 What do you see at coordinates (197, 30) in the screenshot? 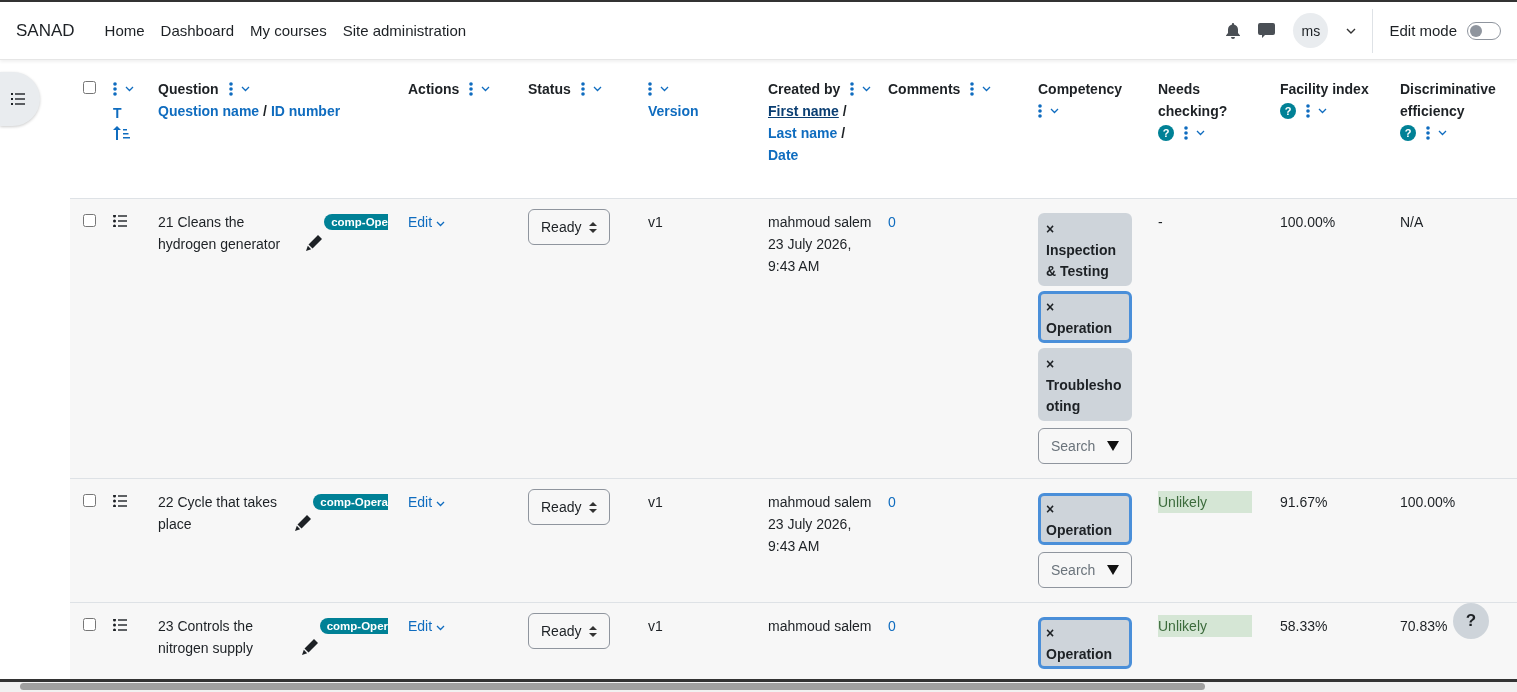
I see `nav-link: Dashboard` at bounding box center [197, 30].